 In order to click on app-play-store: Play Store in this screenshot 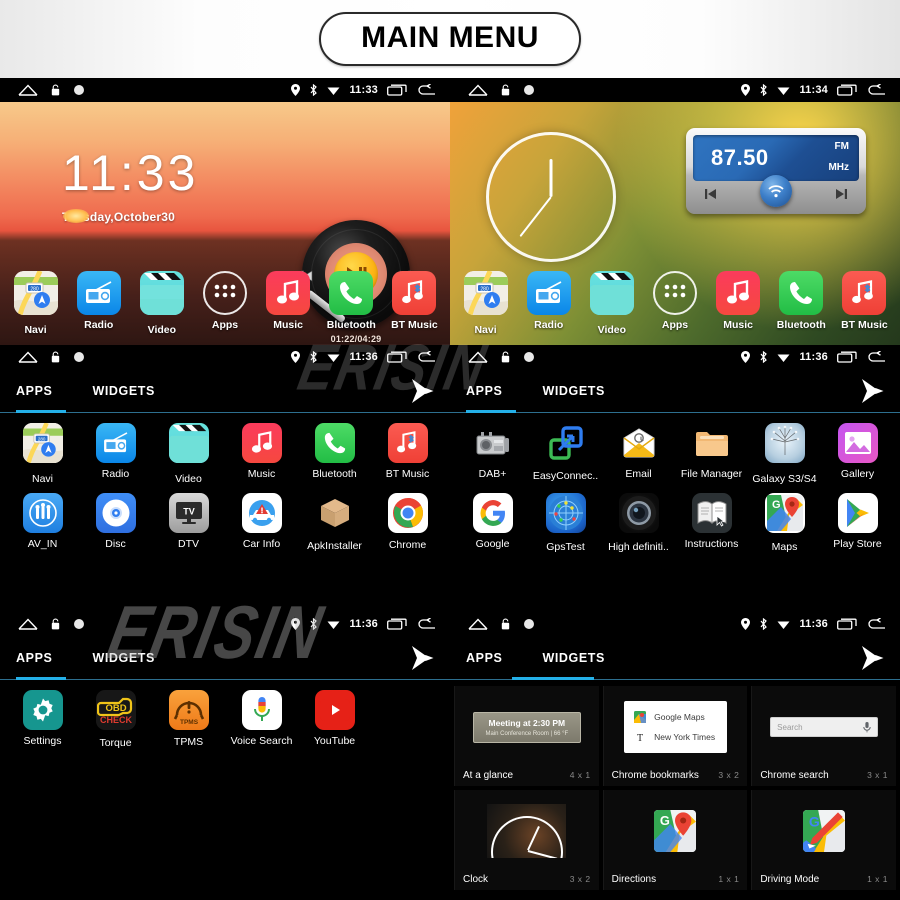, I will do `click(857, 523)`.